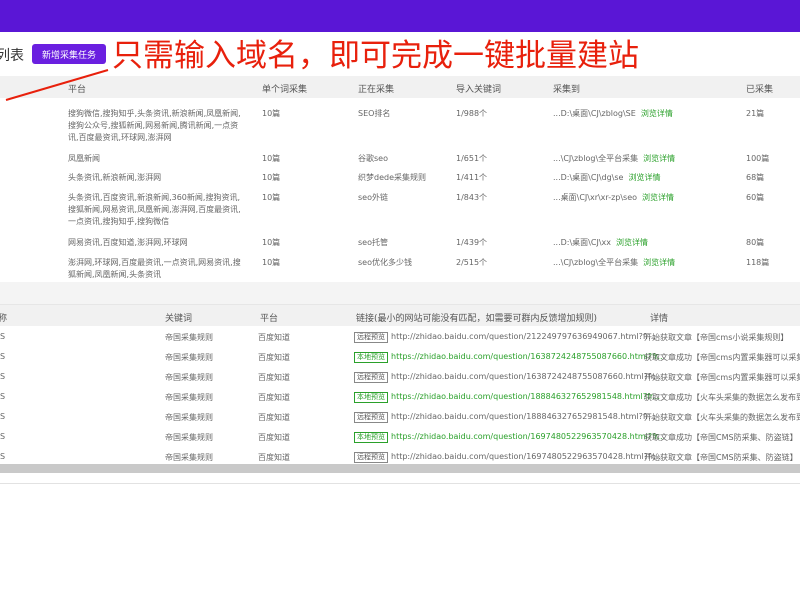 This screenshot has height=600, width=800. Describe the element at coordinates (659, 319) in the screenshot. I see `log-col-detail: 详情` at that location.